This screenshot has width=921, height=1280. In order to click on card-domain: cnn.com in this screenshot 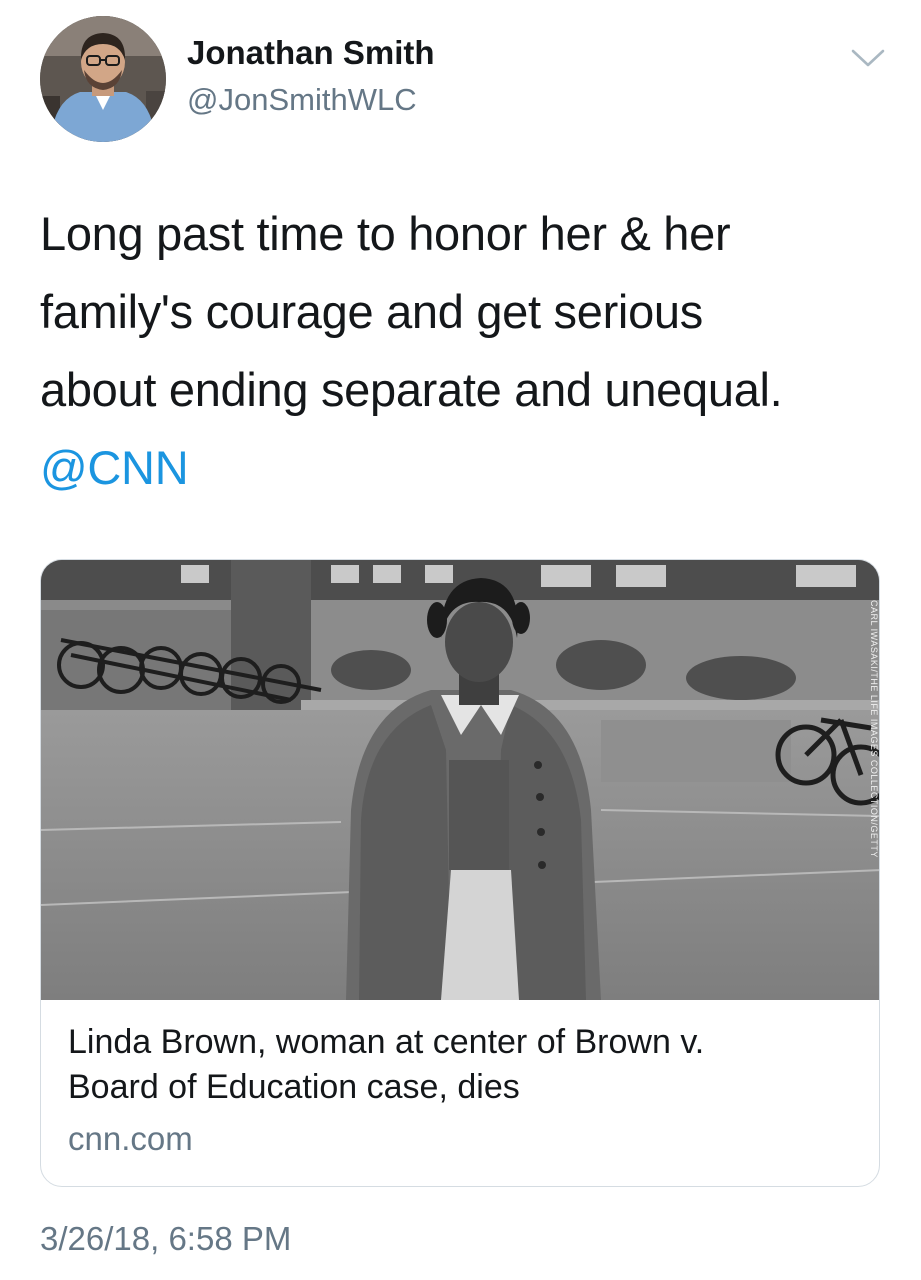, I will do `click(130, 1138)`.